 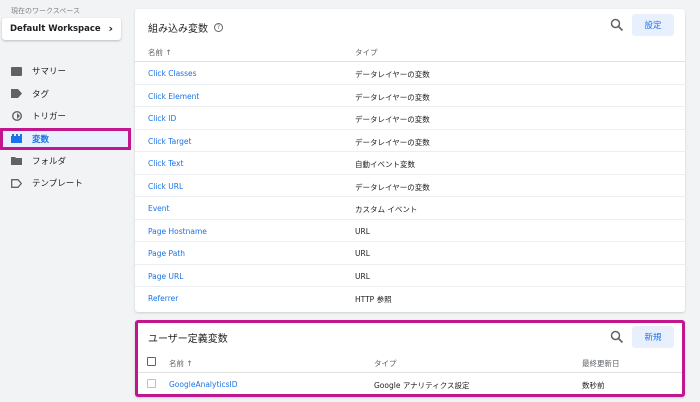 What do you see at coordinates (173, 96) in the screenshot?
I see `variable-name-link: Click Element` at bounding box center [173, 96].